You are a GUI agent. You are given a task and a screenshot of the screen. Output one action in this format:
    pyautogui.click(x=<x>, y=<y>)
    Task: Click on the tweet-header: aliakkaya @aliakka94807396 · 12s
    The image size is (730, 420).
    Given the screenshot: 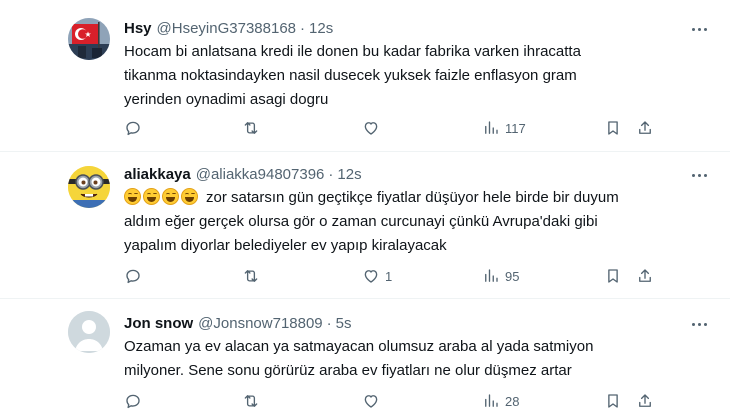 What is the action you would take?
    pyautogui.click(x=243, y=174)
    